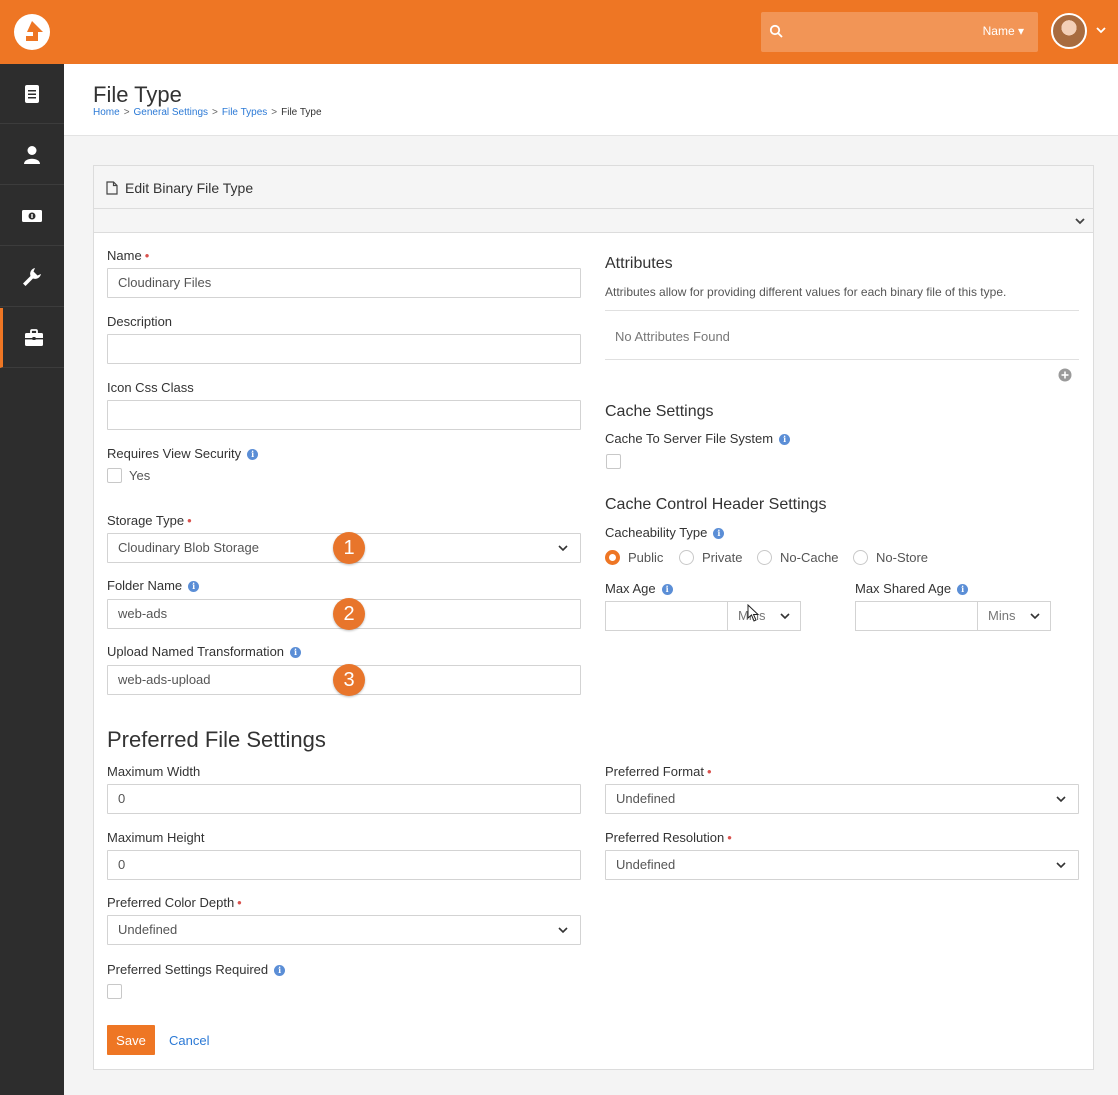 This screenshot has width=1118, height=1095. I want to click on cache-settings-heading: Cache Settings, so click(659, 411).